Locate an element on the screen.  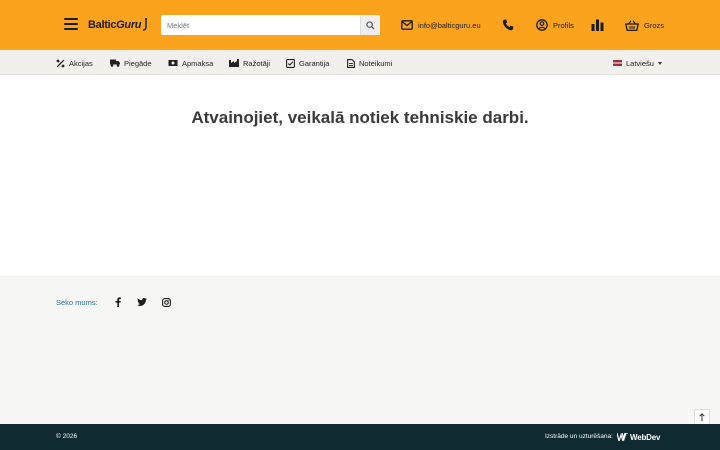
scroll-to-top-button is located at coordinates (702, 417).